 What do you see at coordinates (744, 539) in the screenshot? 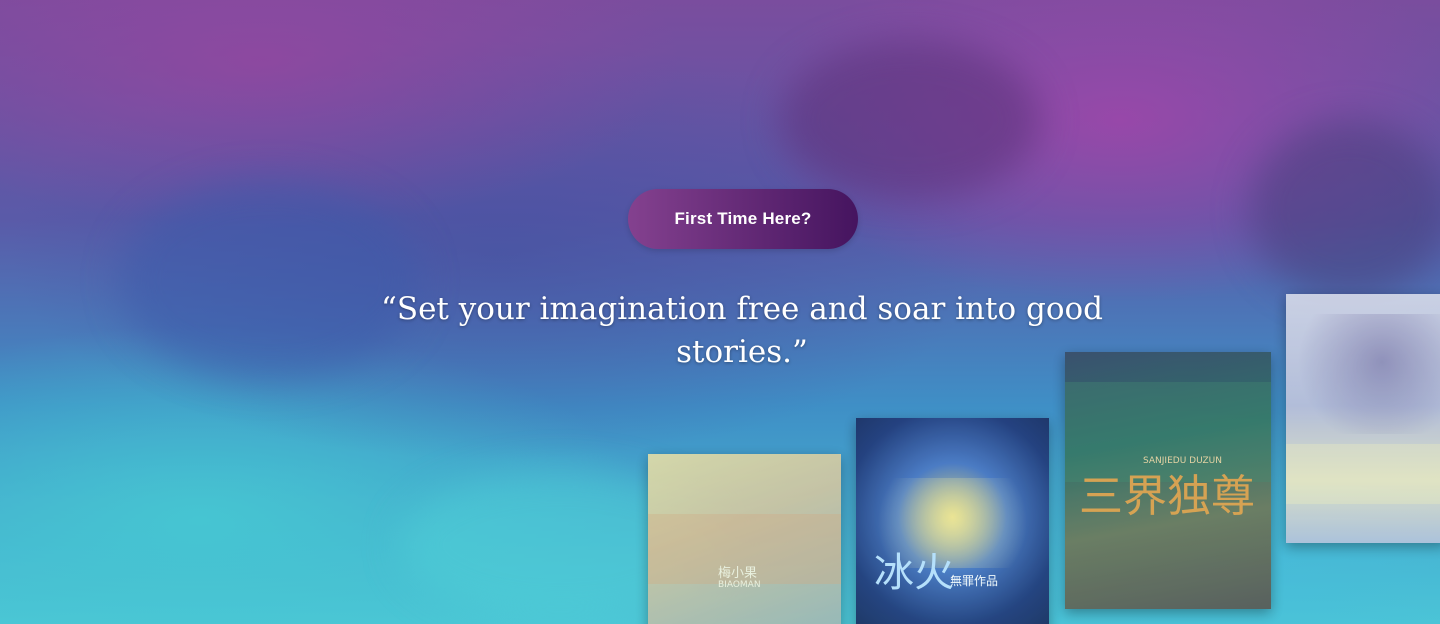
I see `book-cover-1: 梅小果 BIAOMAN` at bounding box center [744, 539].